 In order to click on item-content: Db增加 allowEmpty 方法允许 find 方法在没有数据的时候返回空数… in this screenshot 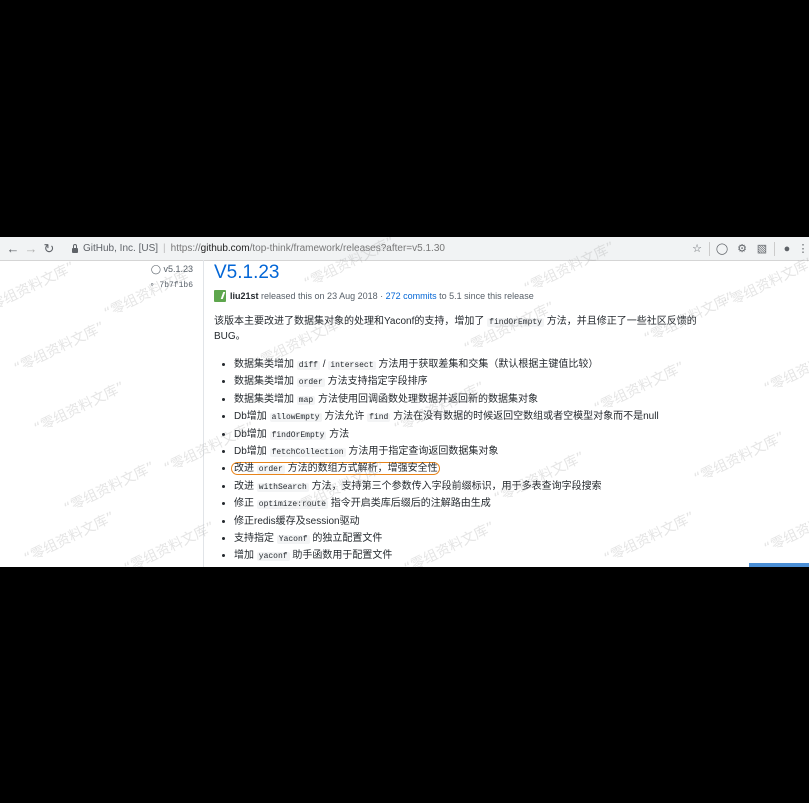, I will do `click(446, 417)`.